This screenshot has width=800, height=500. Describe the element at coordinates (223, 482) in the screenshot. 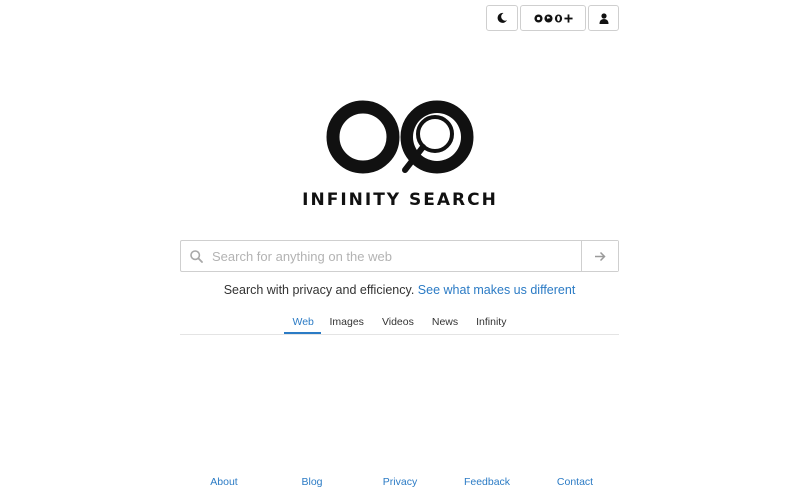

I see `footer-link-about: About` at that location.